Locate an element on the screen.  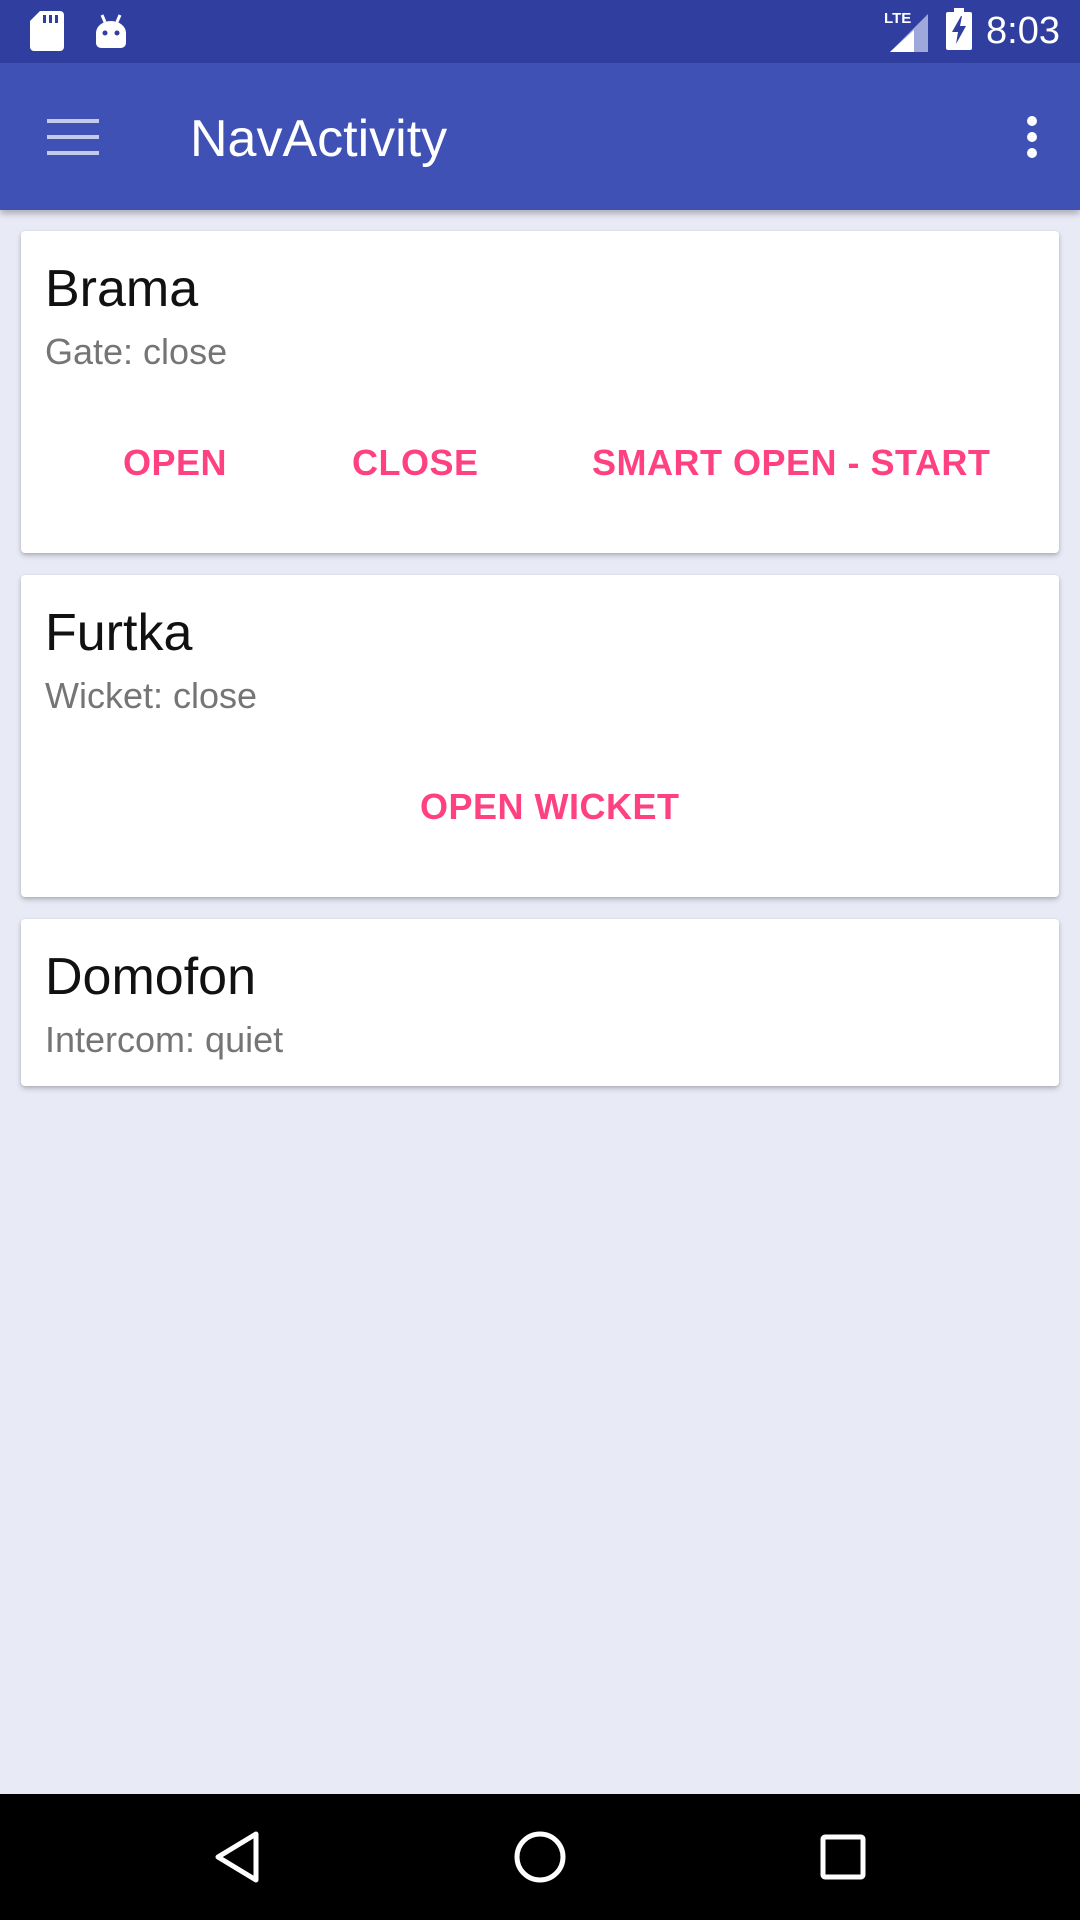
device-card-domofon: Domofon Intercom: quiet is located at coordinates (540, 1002).